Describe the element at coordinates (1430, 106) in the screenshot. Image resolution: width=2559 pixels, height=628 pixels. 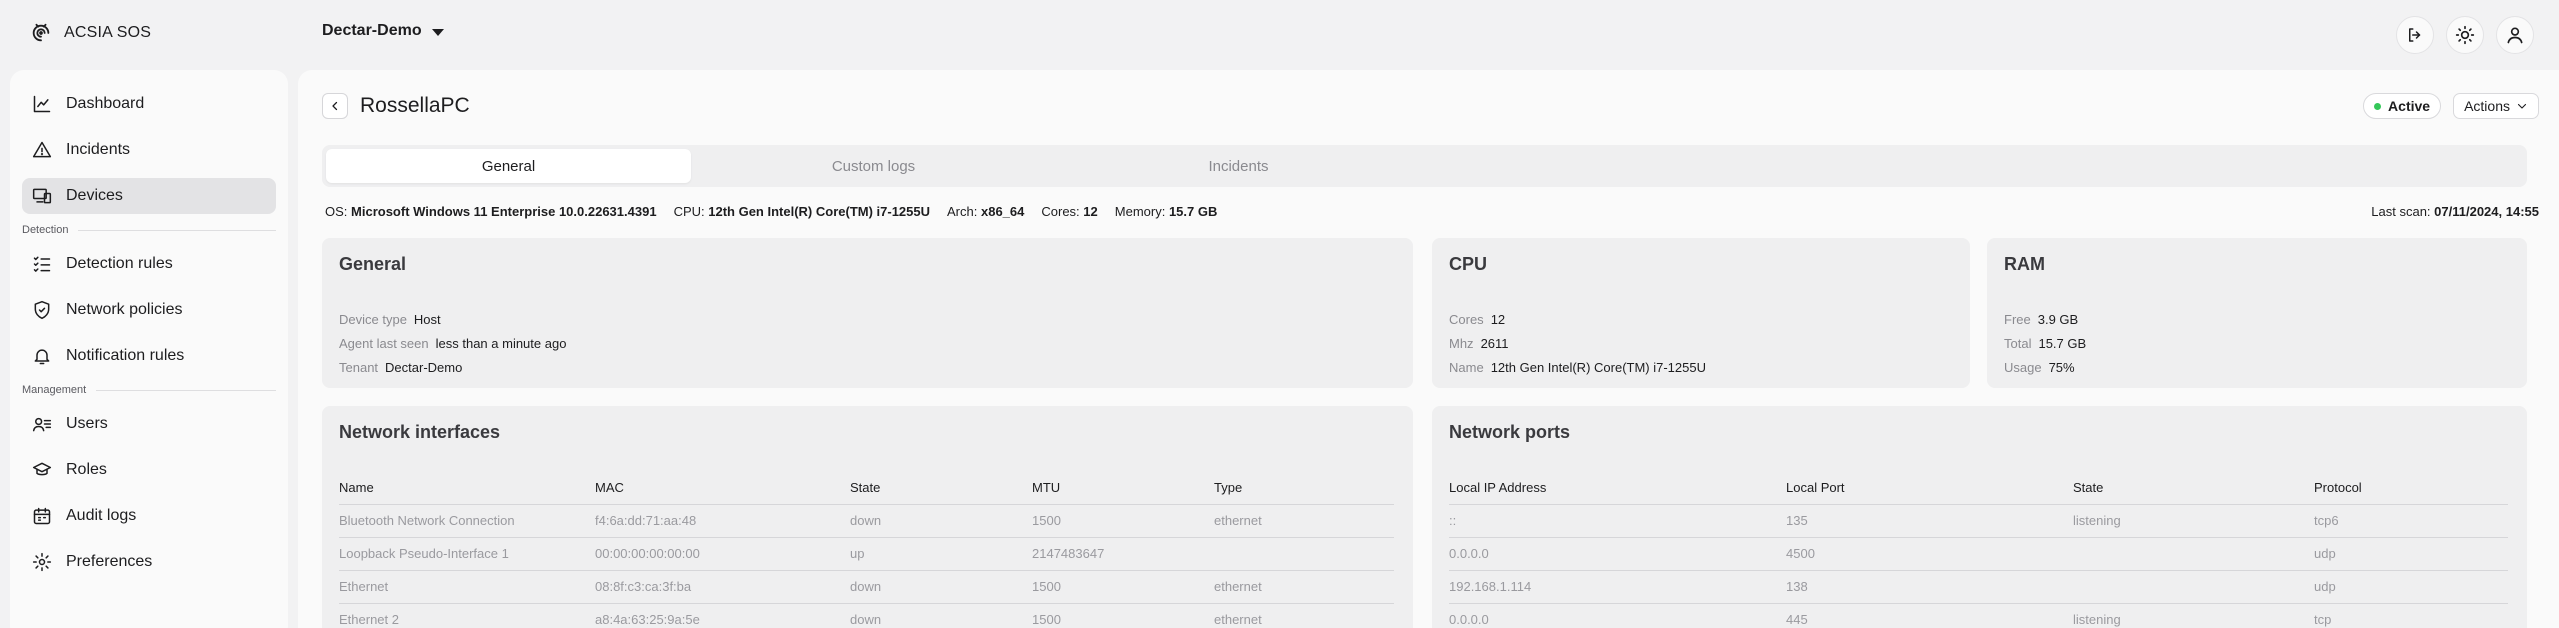
I see `page-header: RossellaPC Active Actions` at that location.